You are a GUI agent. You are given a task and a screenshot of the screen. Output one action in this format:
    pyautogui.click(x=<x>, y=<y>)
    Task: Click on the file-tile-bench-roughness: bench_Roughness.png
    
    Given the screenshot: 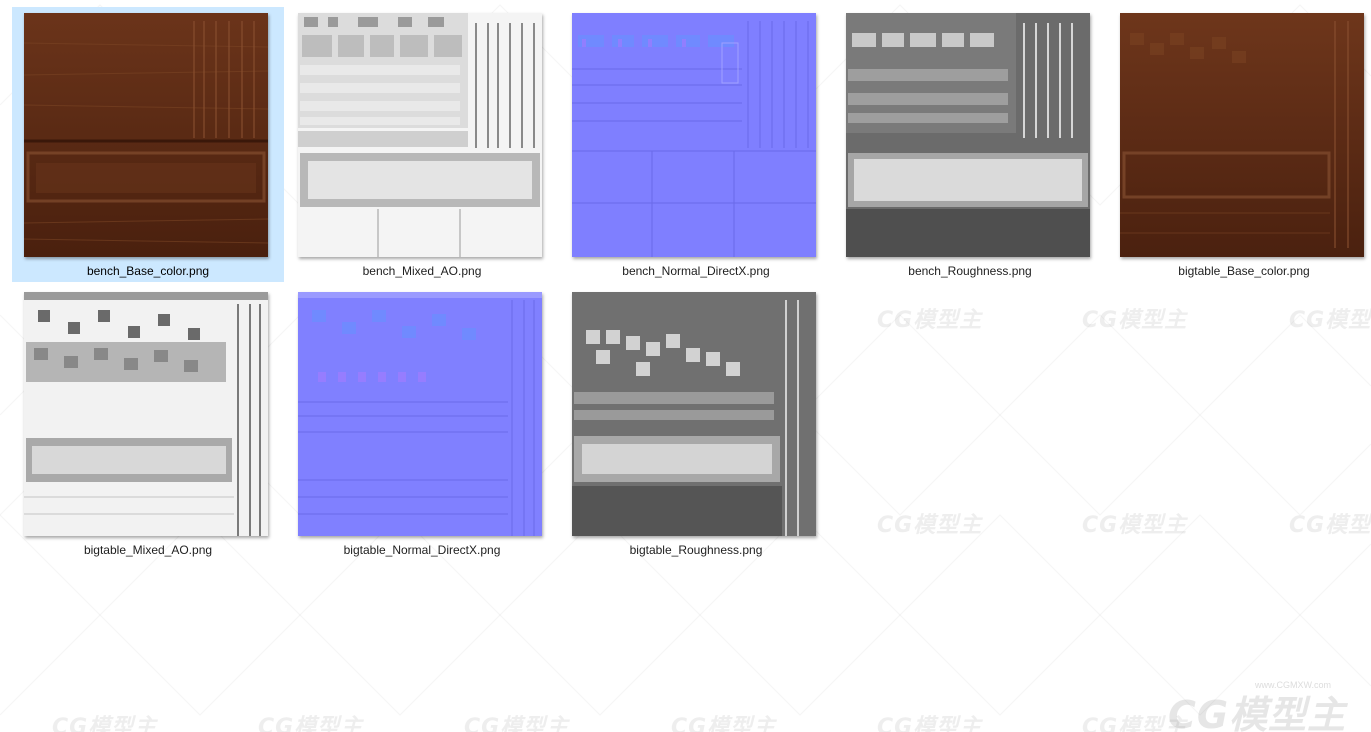 What is the action you would take?
    pyautogui.click(x=970, y=144)
    